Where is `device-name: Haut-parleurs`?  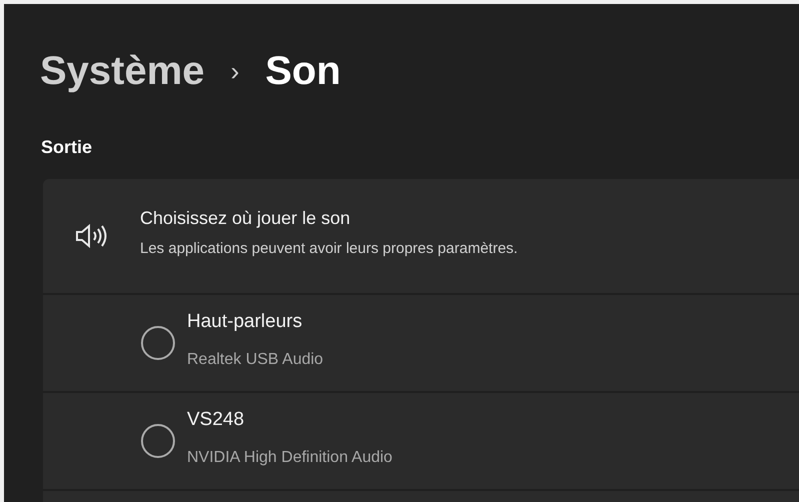
device-name: Haut-parleurs is located at coordinates (245, 322).